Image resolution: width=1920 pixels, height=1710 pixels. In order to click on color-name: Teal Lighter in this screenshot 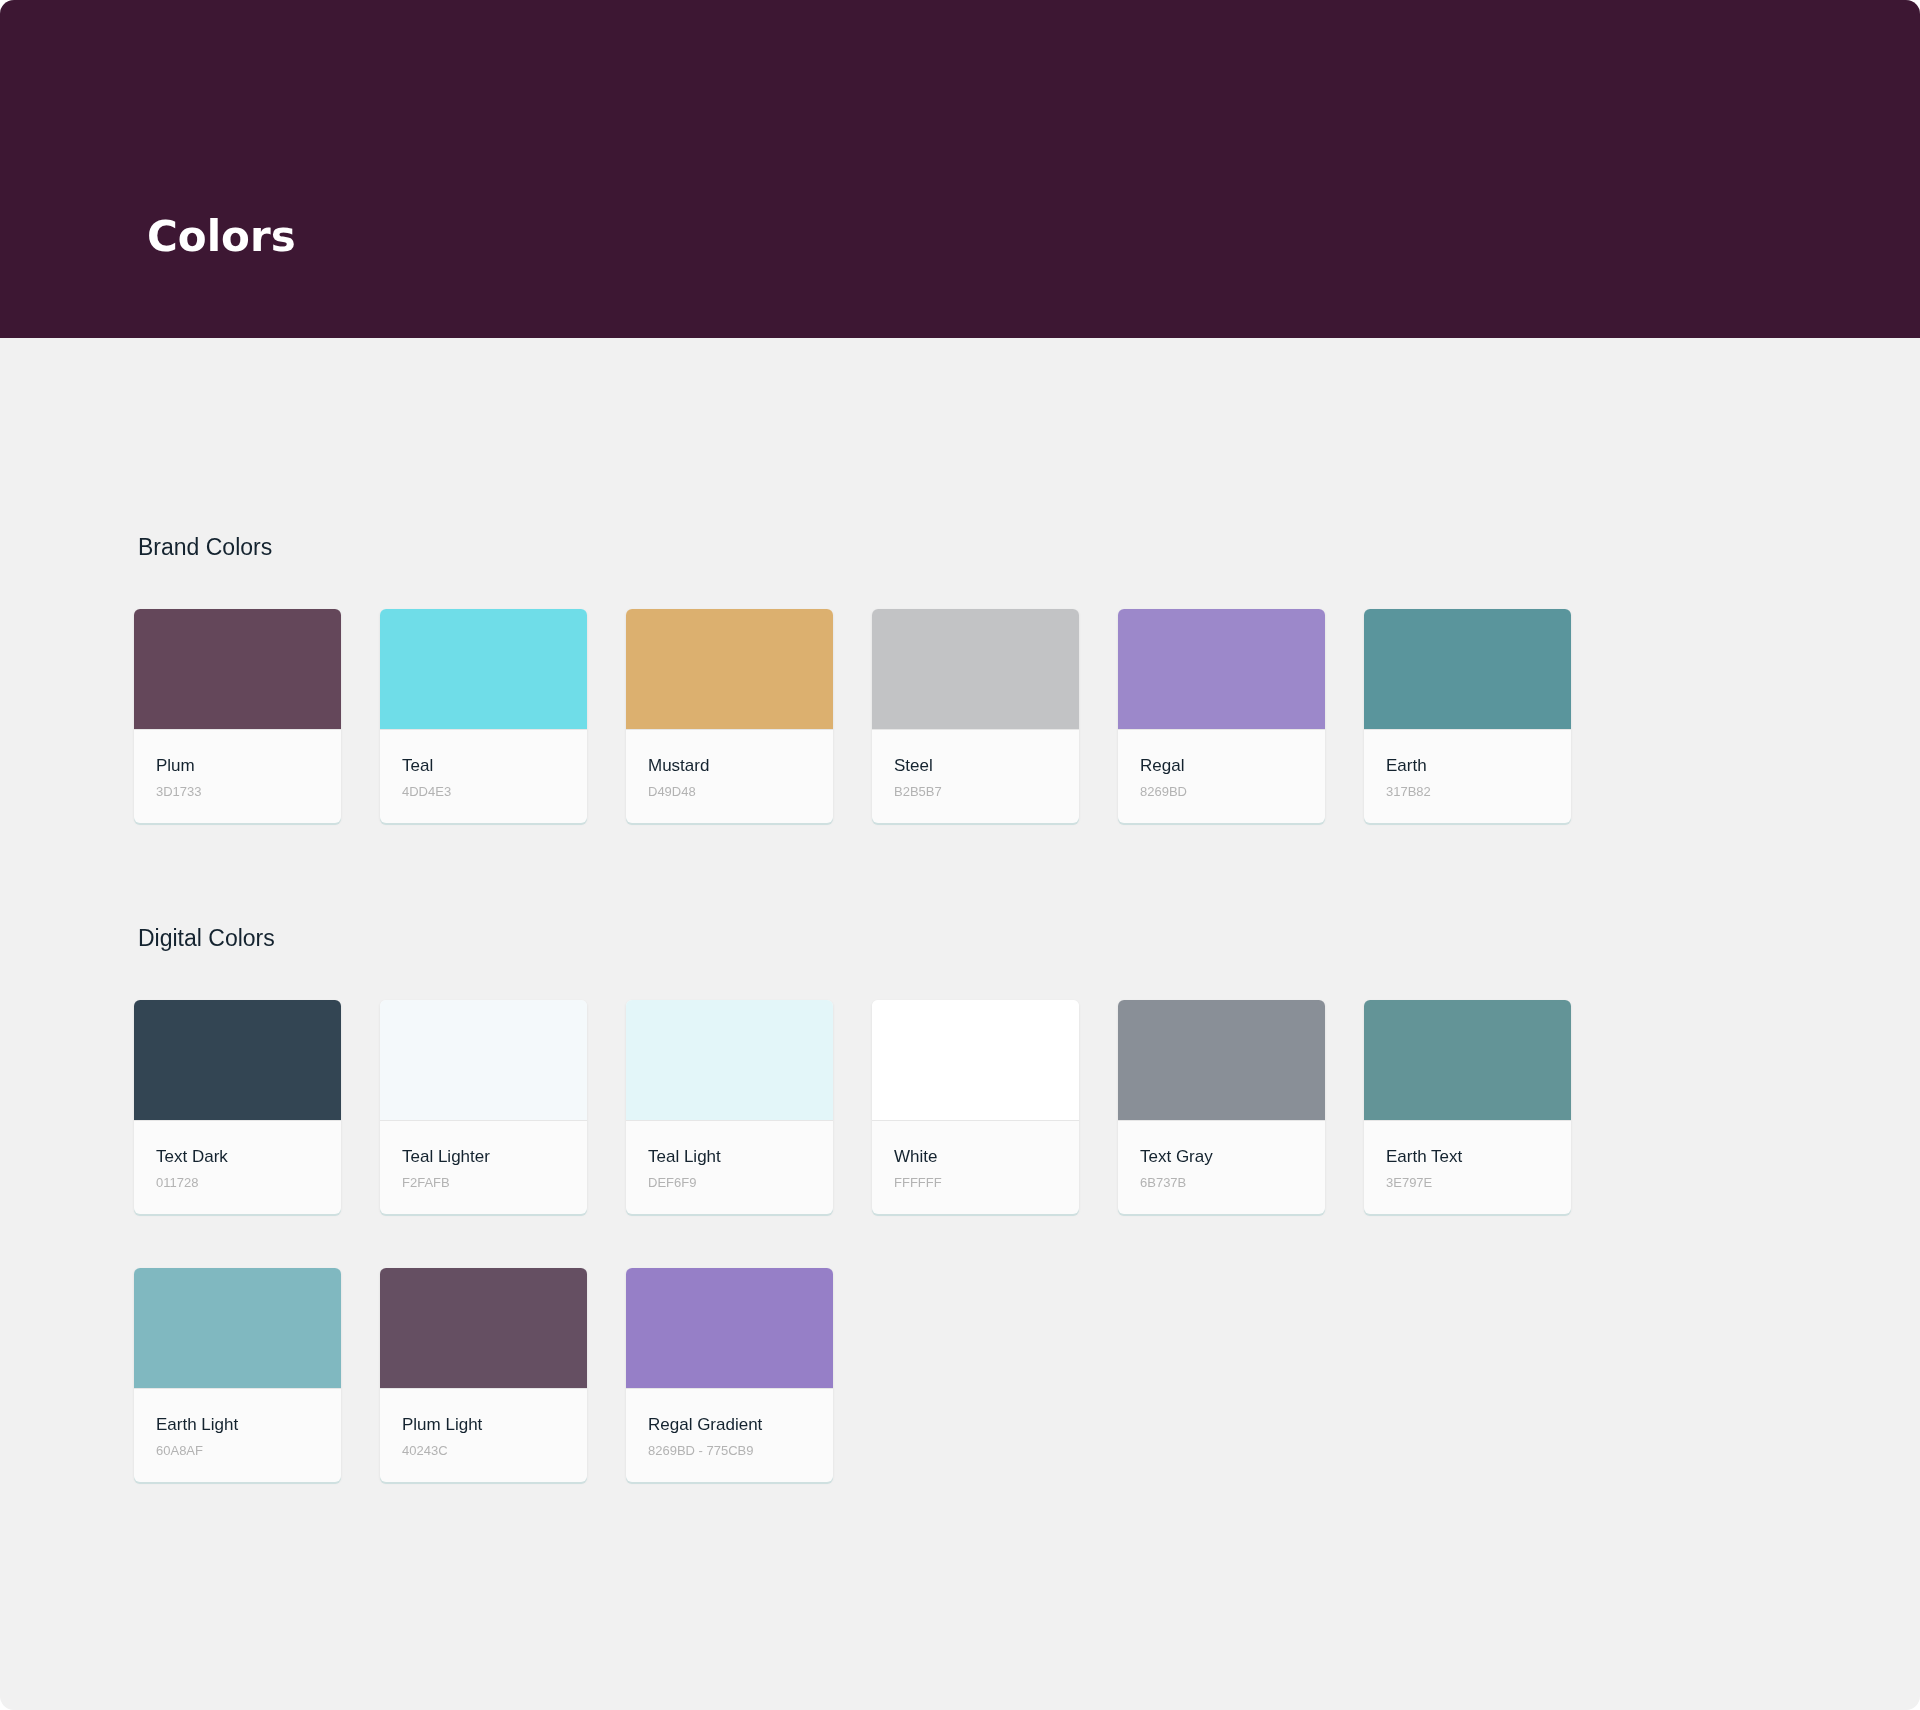, I will do `click(446, 1157)`.